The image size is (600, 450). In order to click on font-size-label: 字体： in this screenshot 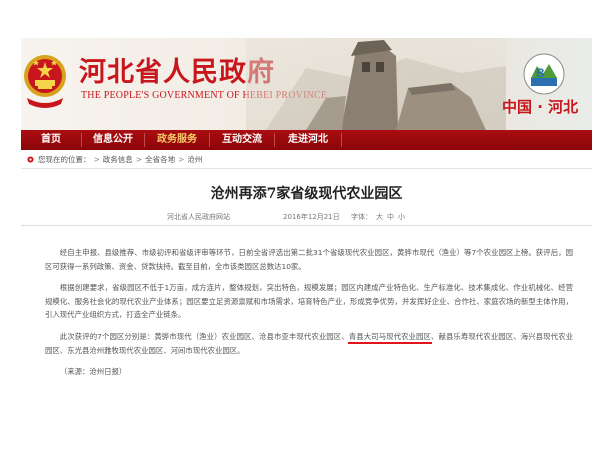, I will do `click(361, 217)`.